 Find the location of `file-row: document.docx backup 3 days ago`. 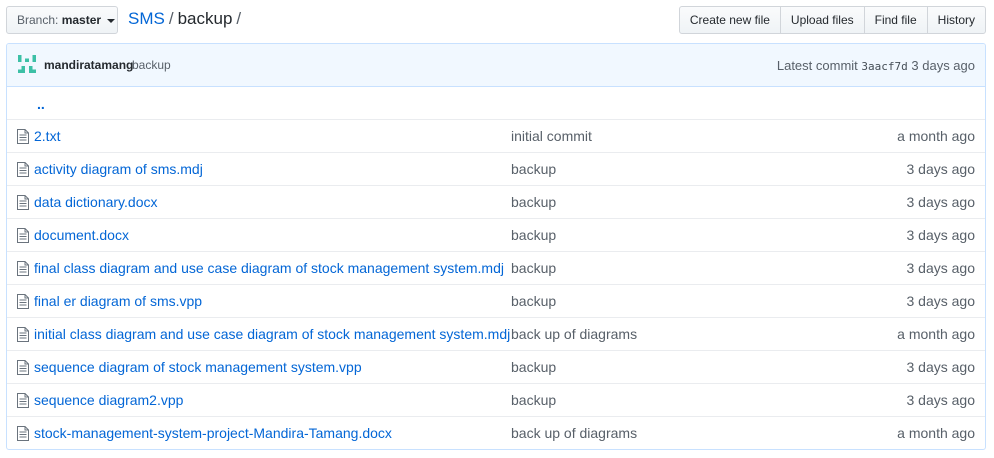

file-row: document.docx backup 3 days ago is located at coordinates (496, 234).